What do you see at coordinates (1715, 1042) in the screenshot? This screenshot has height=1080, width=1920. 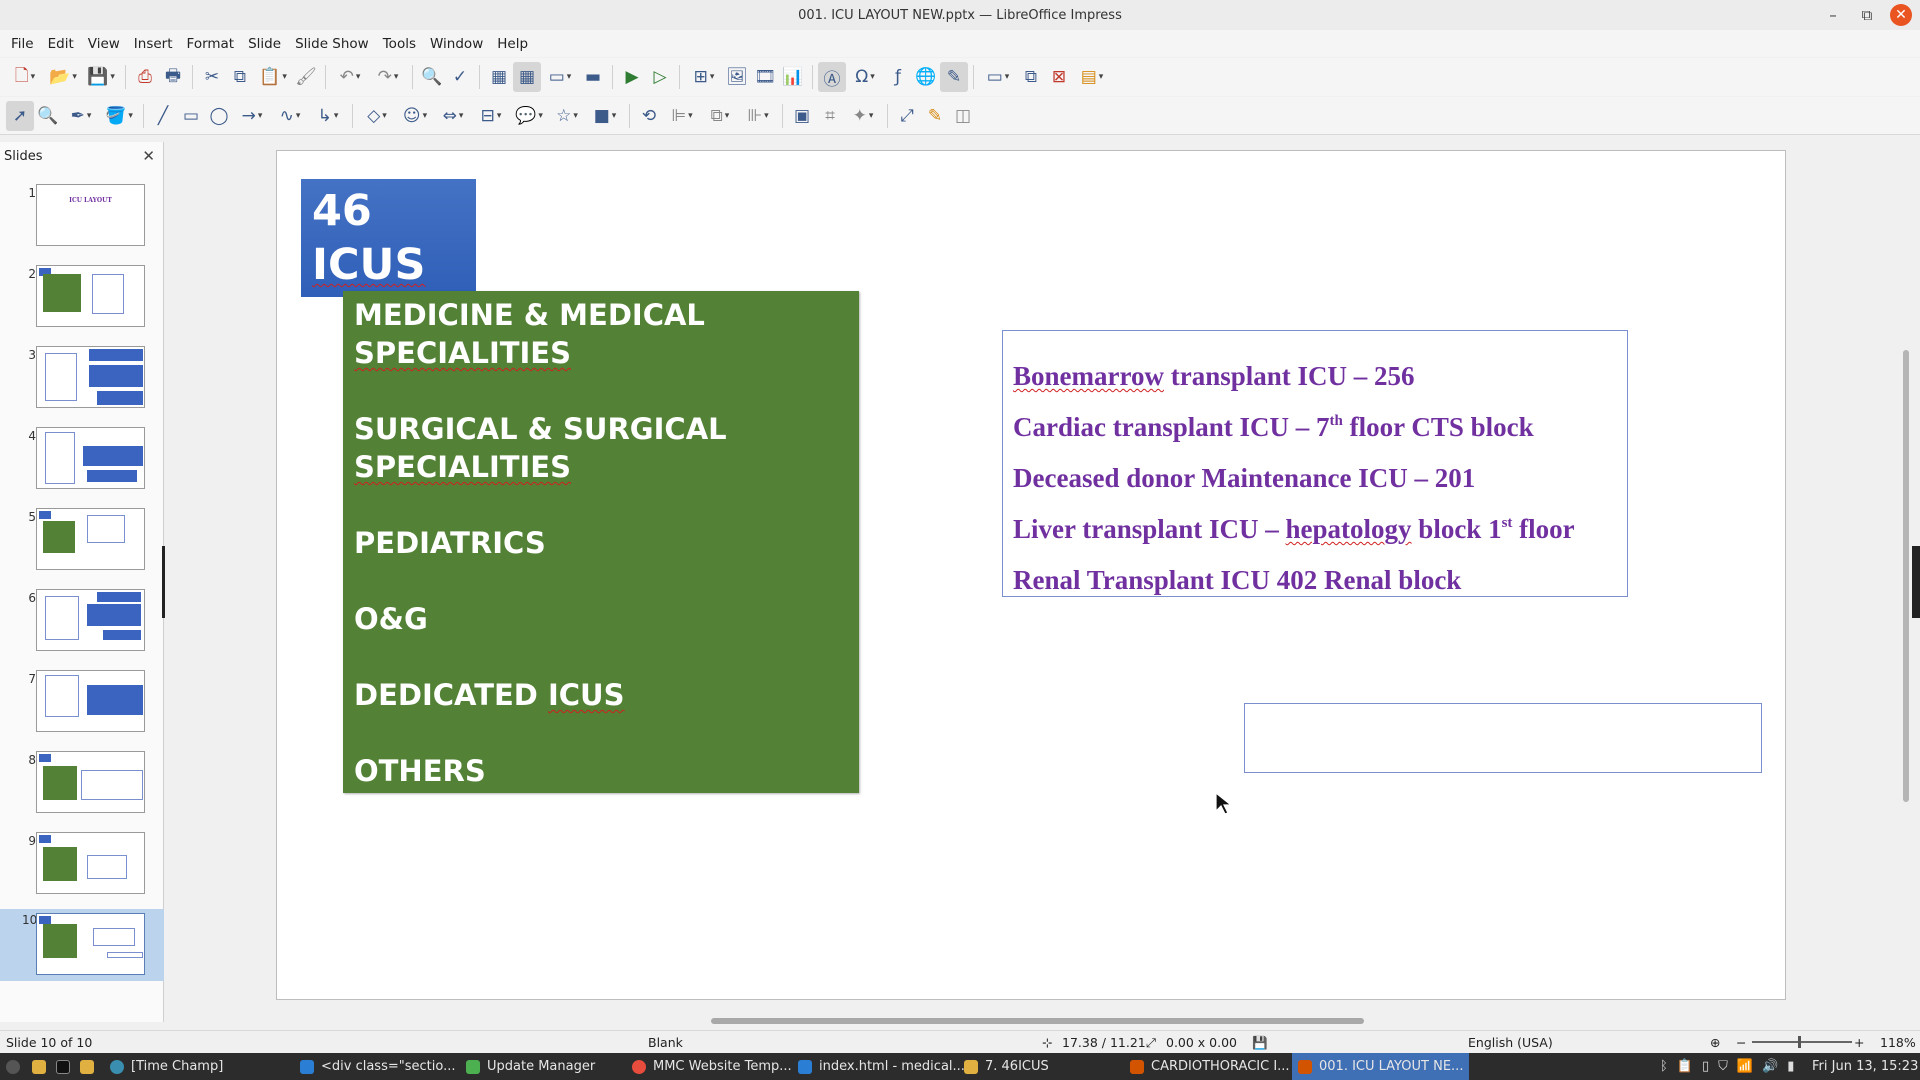 I see `fit-slide-icon: ⊕` at bounding box center [1715, 1042].